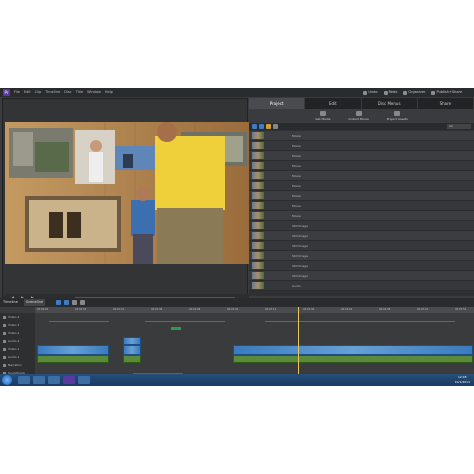 This screenshot has width=474, height=474. What do you see at coordinates (323, 116) in the screenshot?
I see `get-media-button: Get Media` at bounding box center [323, 116].